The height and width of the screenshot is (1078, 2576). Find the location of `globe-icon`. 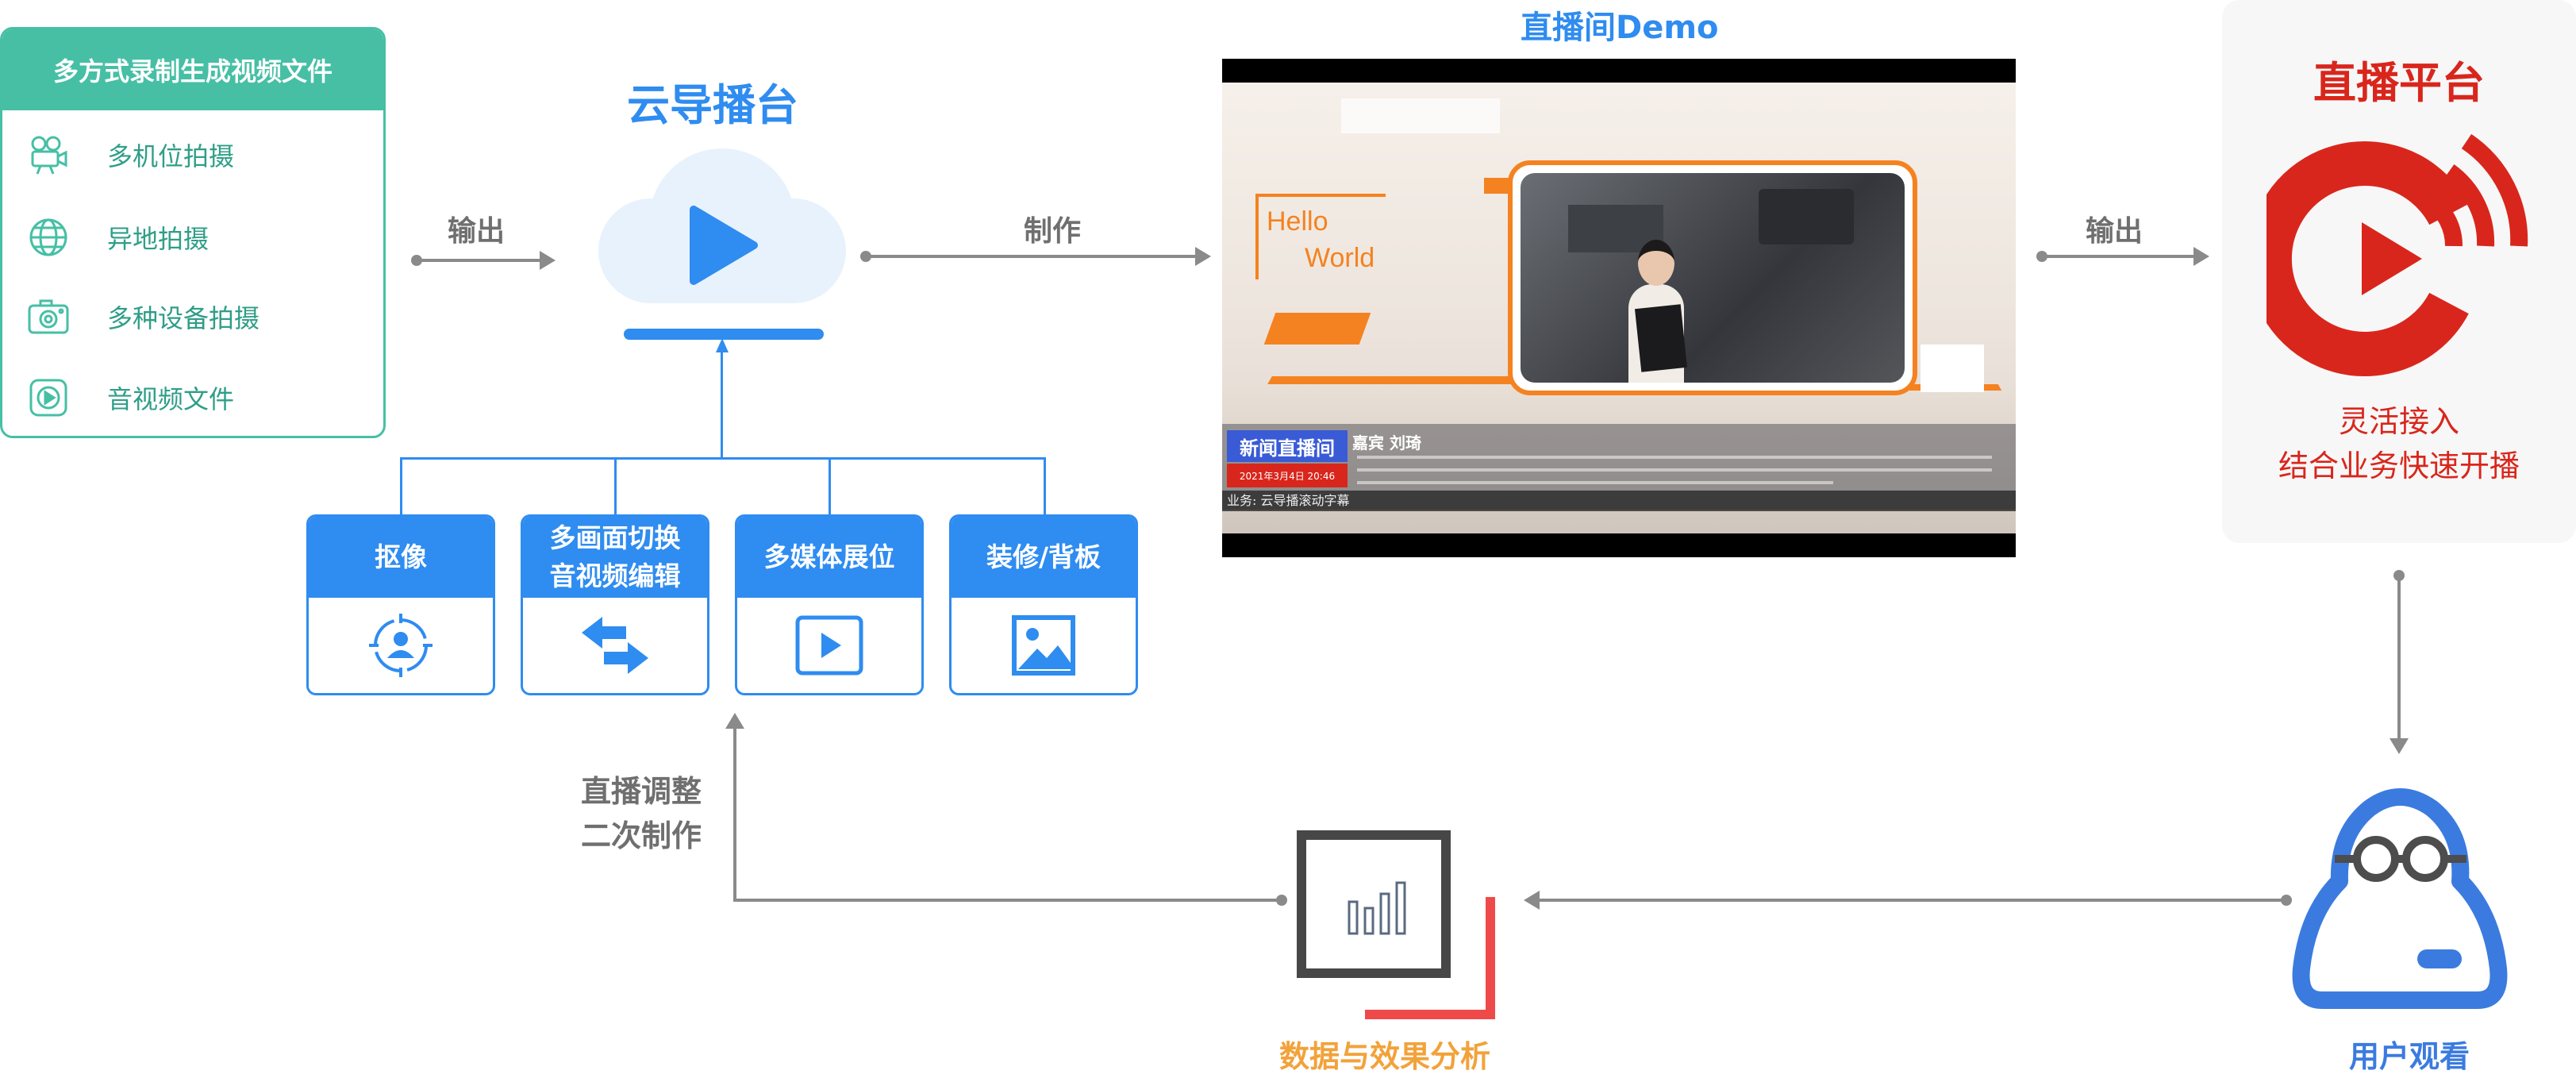

globe-icon is located at coordinates (48, 238).